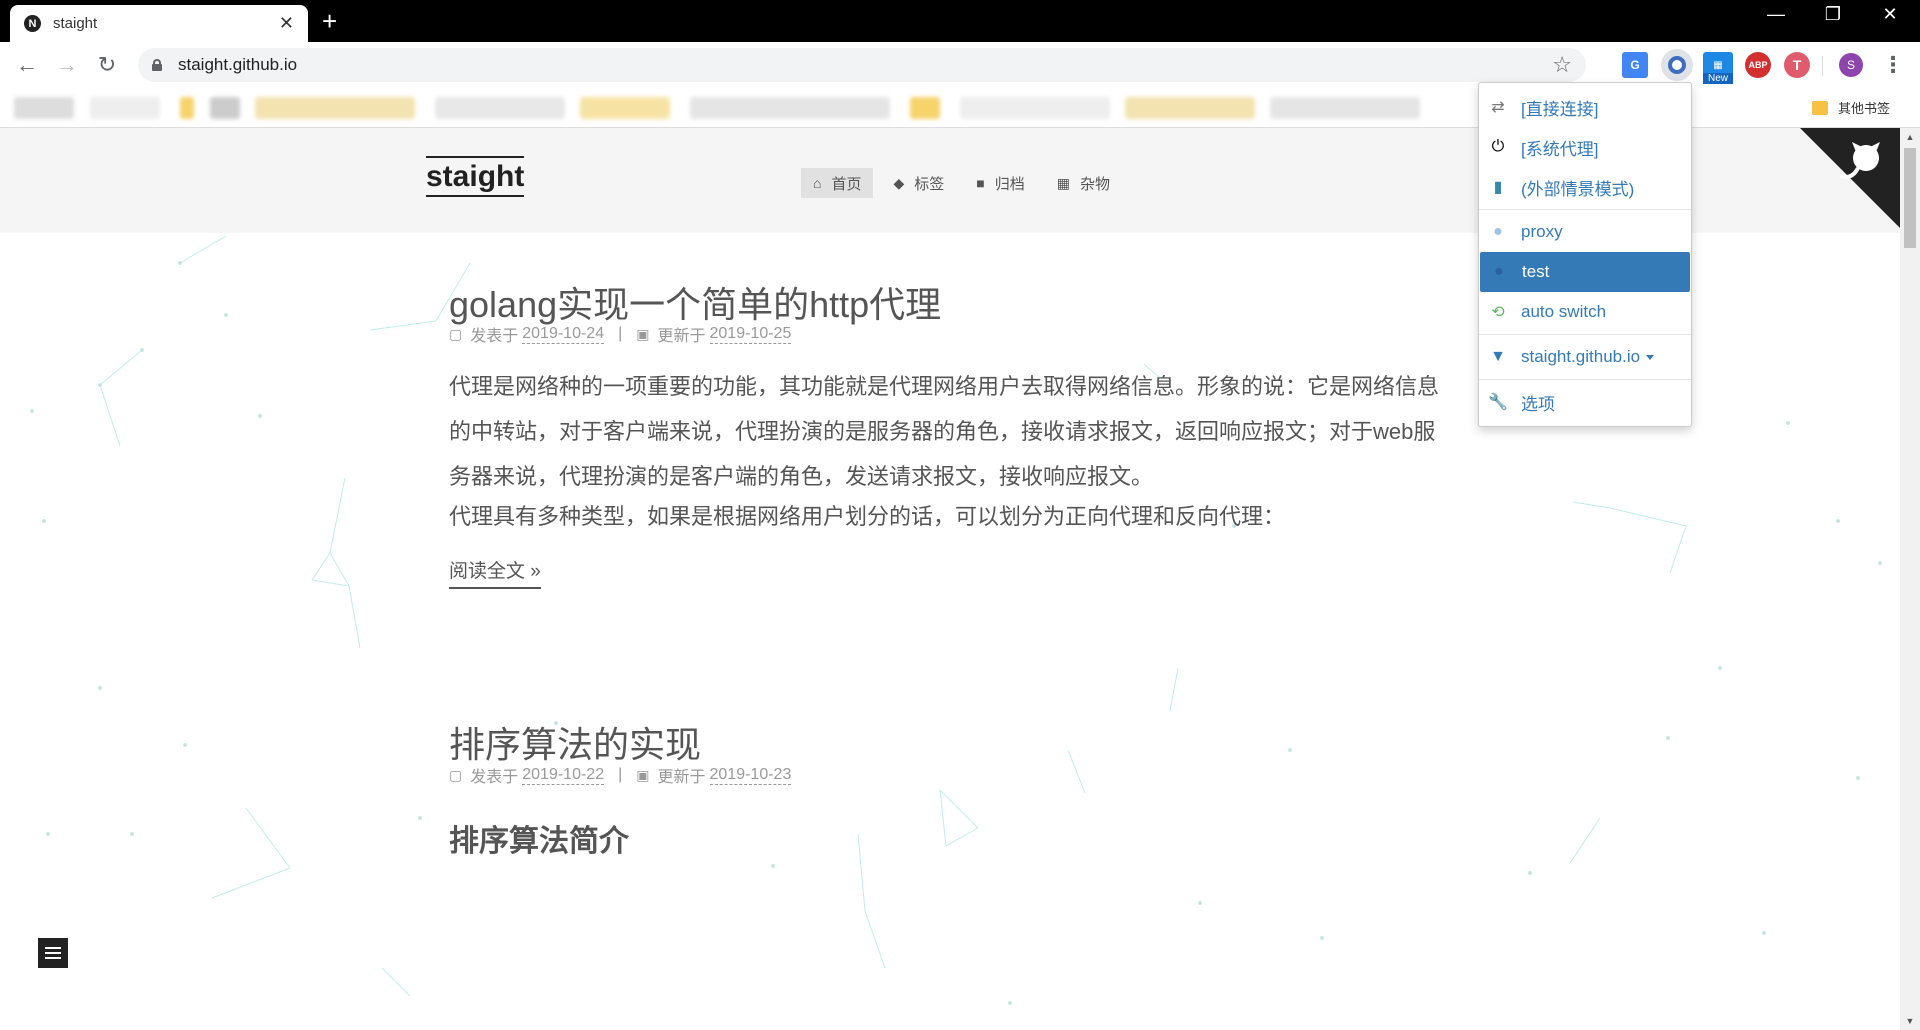 The width and height of the screenshot is (1920, 1030). I want to click on page-scrollbar: ▲ ▼, so click(1910, 579).